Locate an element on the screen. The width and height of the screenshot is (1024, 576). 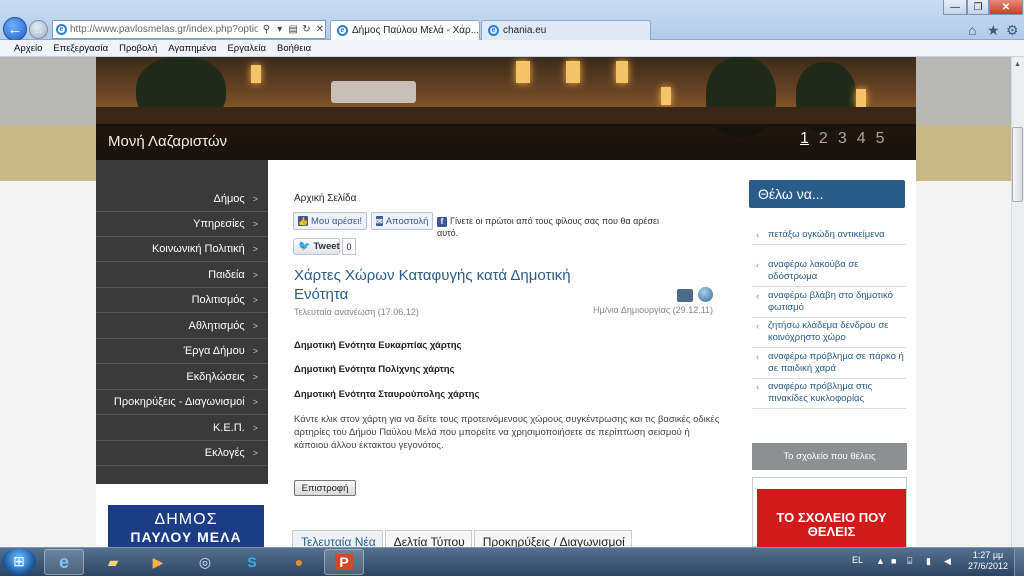
banner-page-5: 5 is located at coordinates (880, 139).